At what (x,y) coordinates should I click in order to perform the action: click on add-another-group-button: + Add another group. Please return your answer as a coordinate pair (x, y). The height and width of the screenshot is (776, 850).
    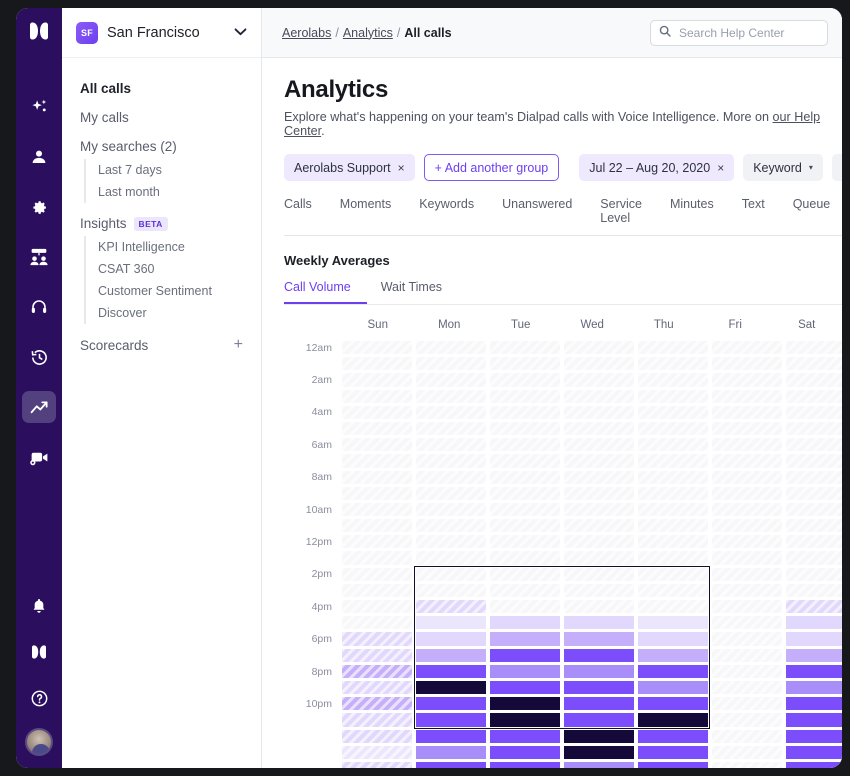
    Looking at the image, I should click on (491, 167).